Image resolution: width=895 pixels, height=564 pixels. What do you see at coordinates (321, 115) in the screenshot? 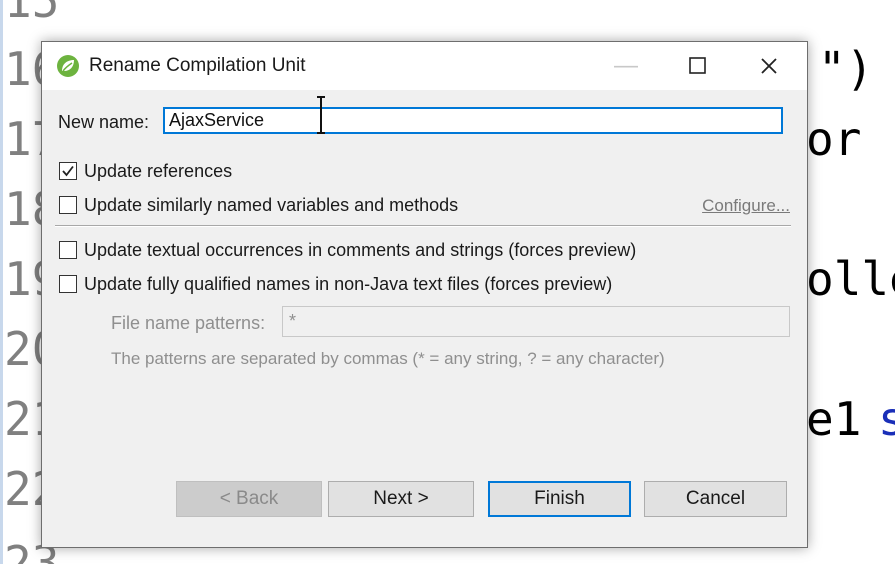
I see `text-cursor-icon` at bounding box center [321, 115].